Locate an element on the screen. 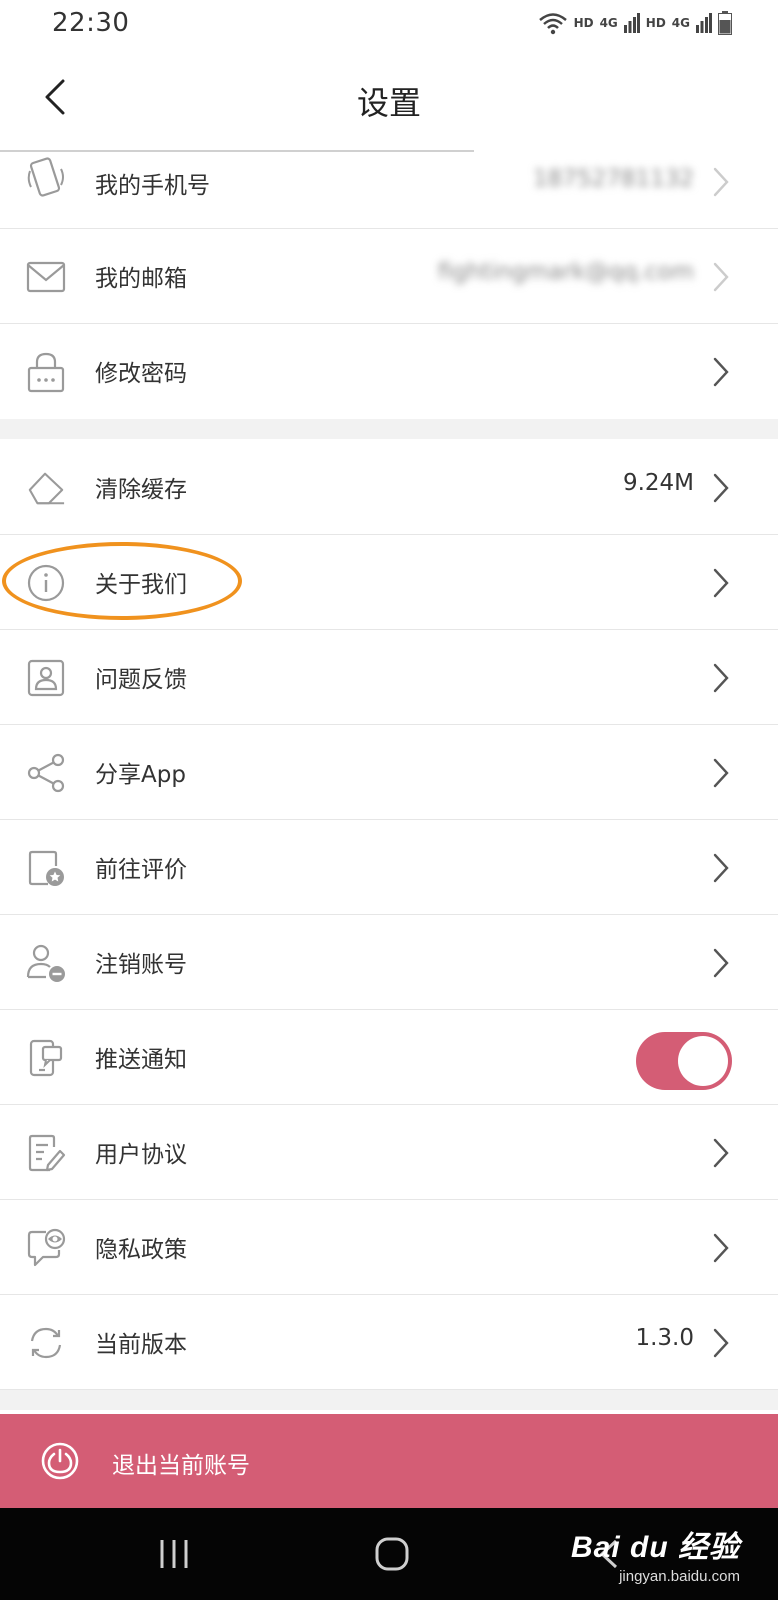 The width and height of the screenshot is (778, 1600). status-icons: HD 4G HD 4G is located at coordinates (635, 23).